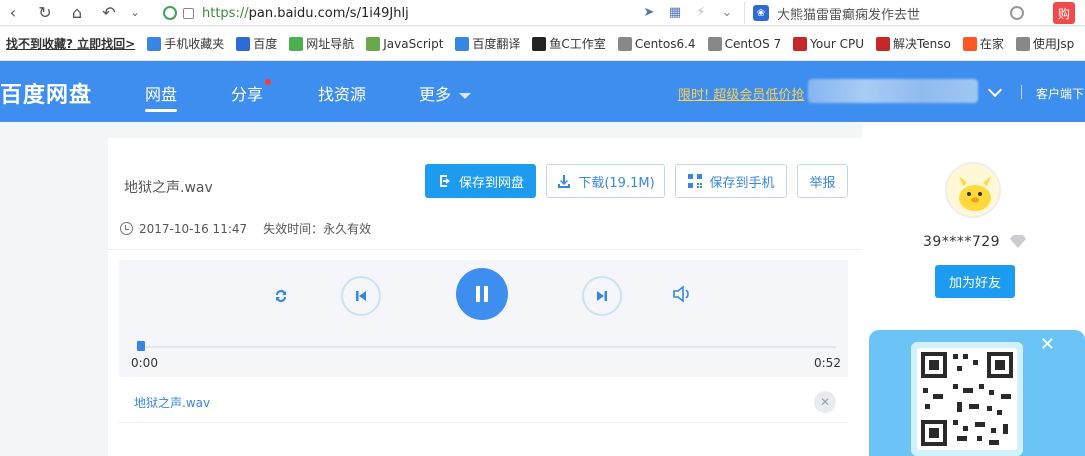 The image size is (1085, 456). Describe the element at coordinates (444, 181) in the screenshot. I see `save-icon` at that location.